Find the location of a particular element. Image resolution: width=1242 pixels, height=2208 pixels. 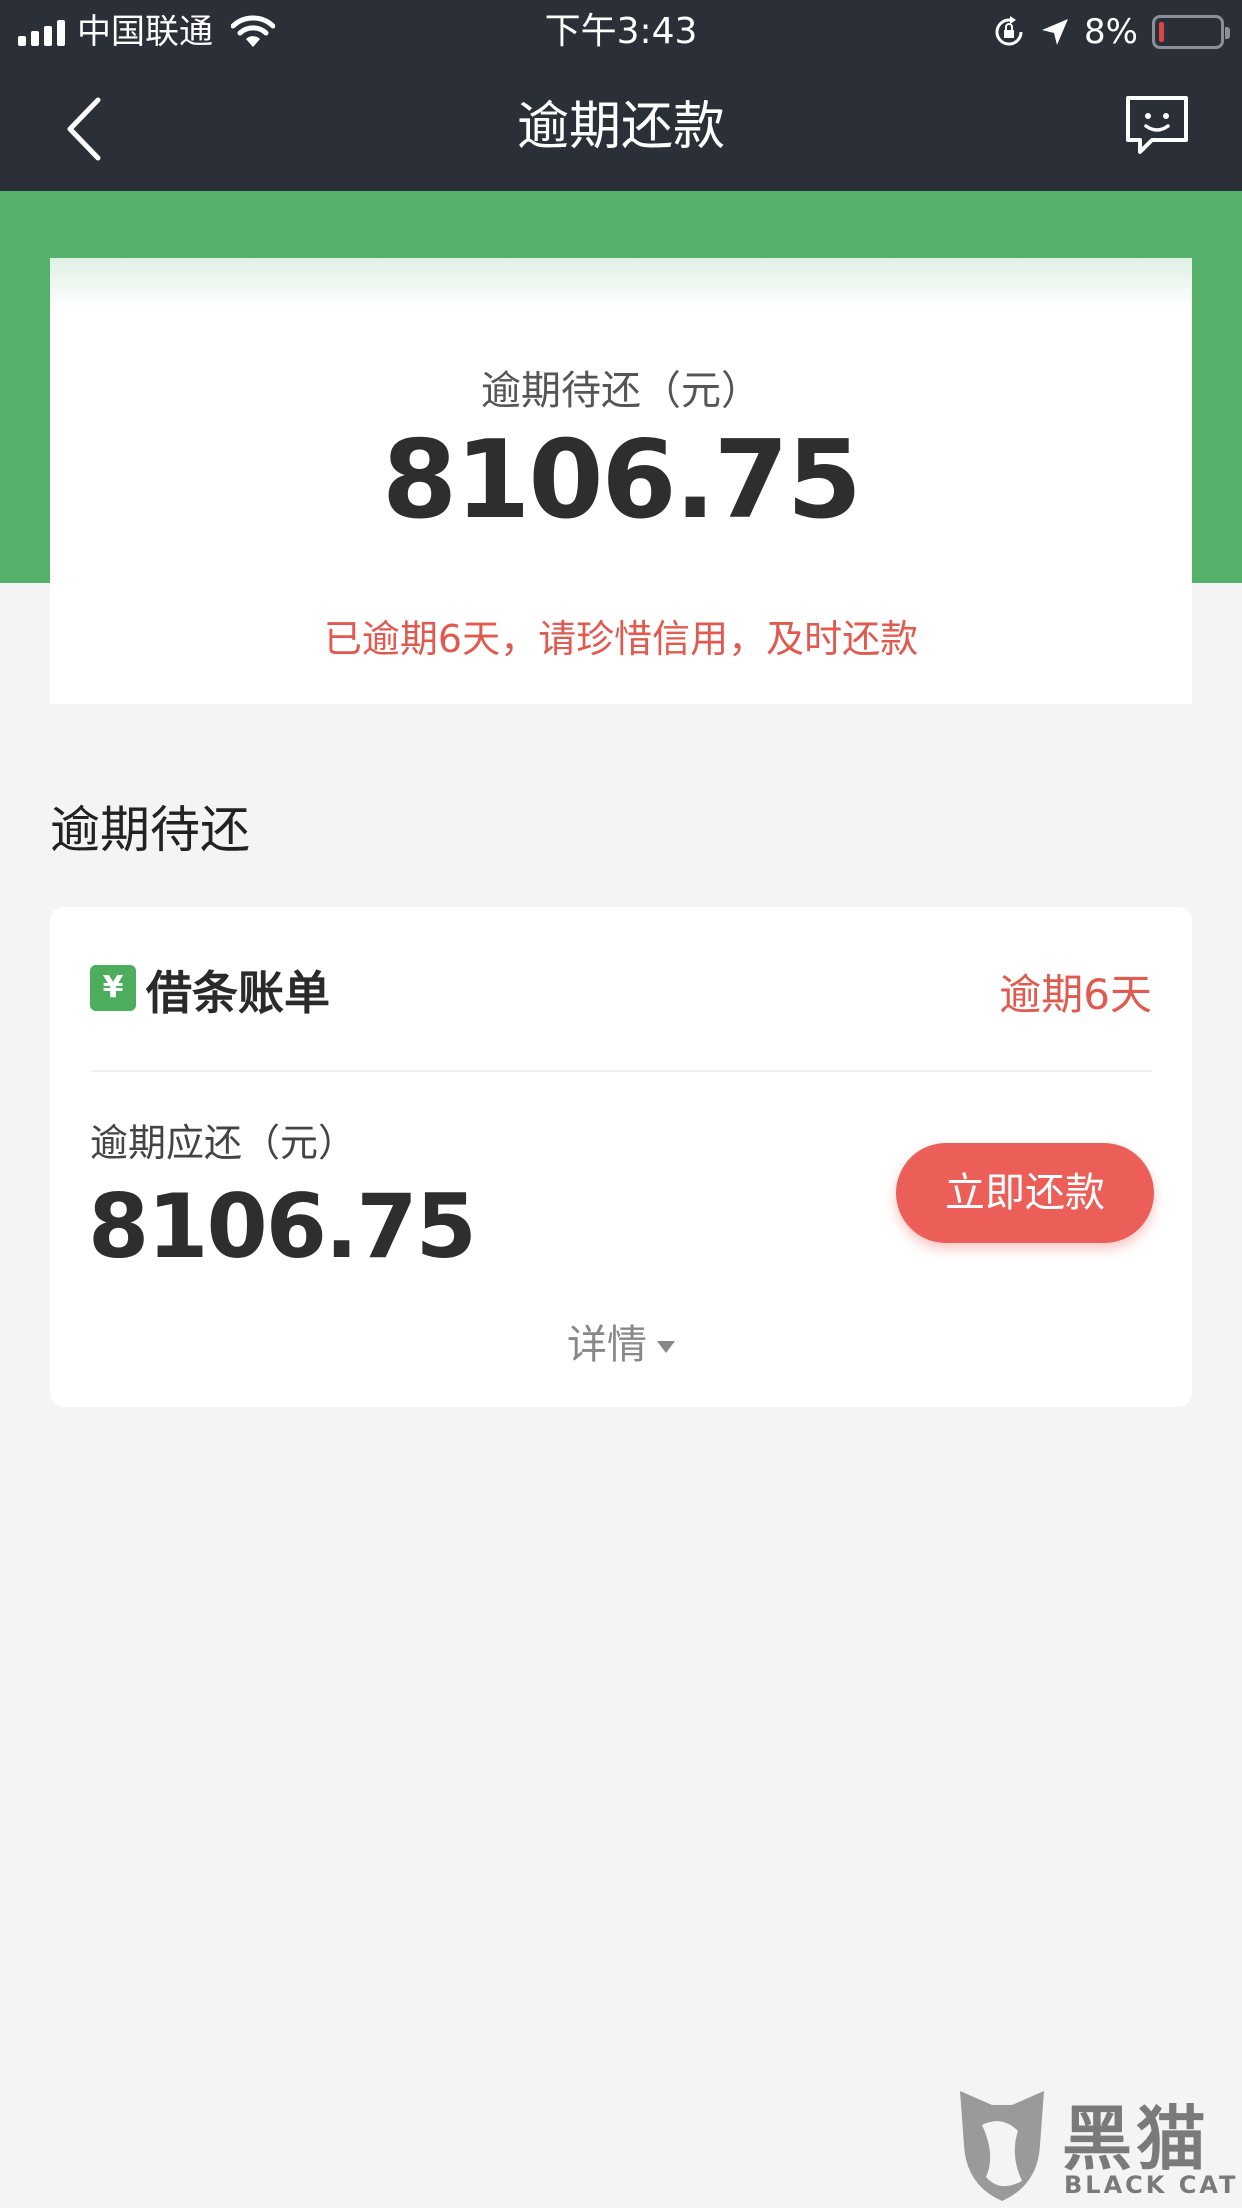

caret-down-icon is located at coordinates (666, 1347).